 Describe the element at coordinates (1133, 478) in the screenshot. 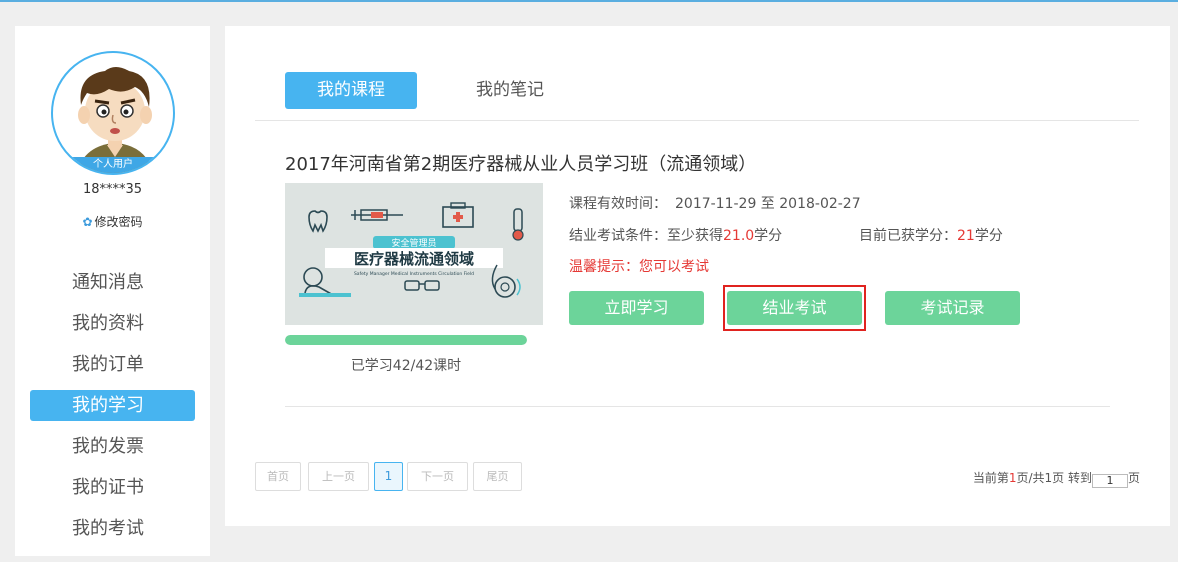

I see `pager-jump-suffix: 页` at that location.